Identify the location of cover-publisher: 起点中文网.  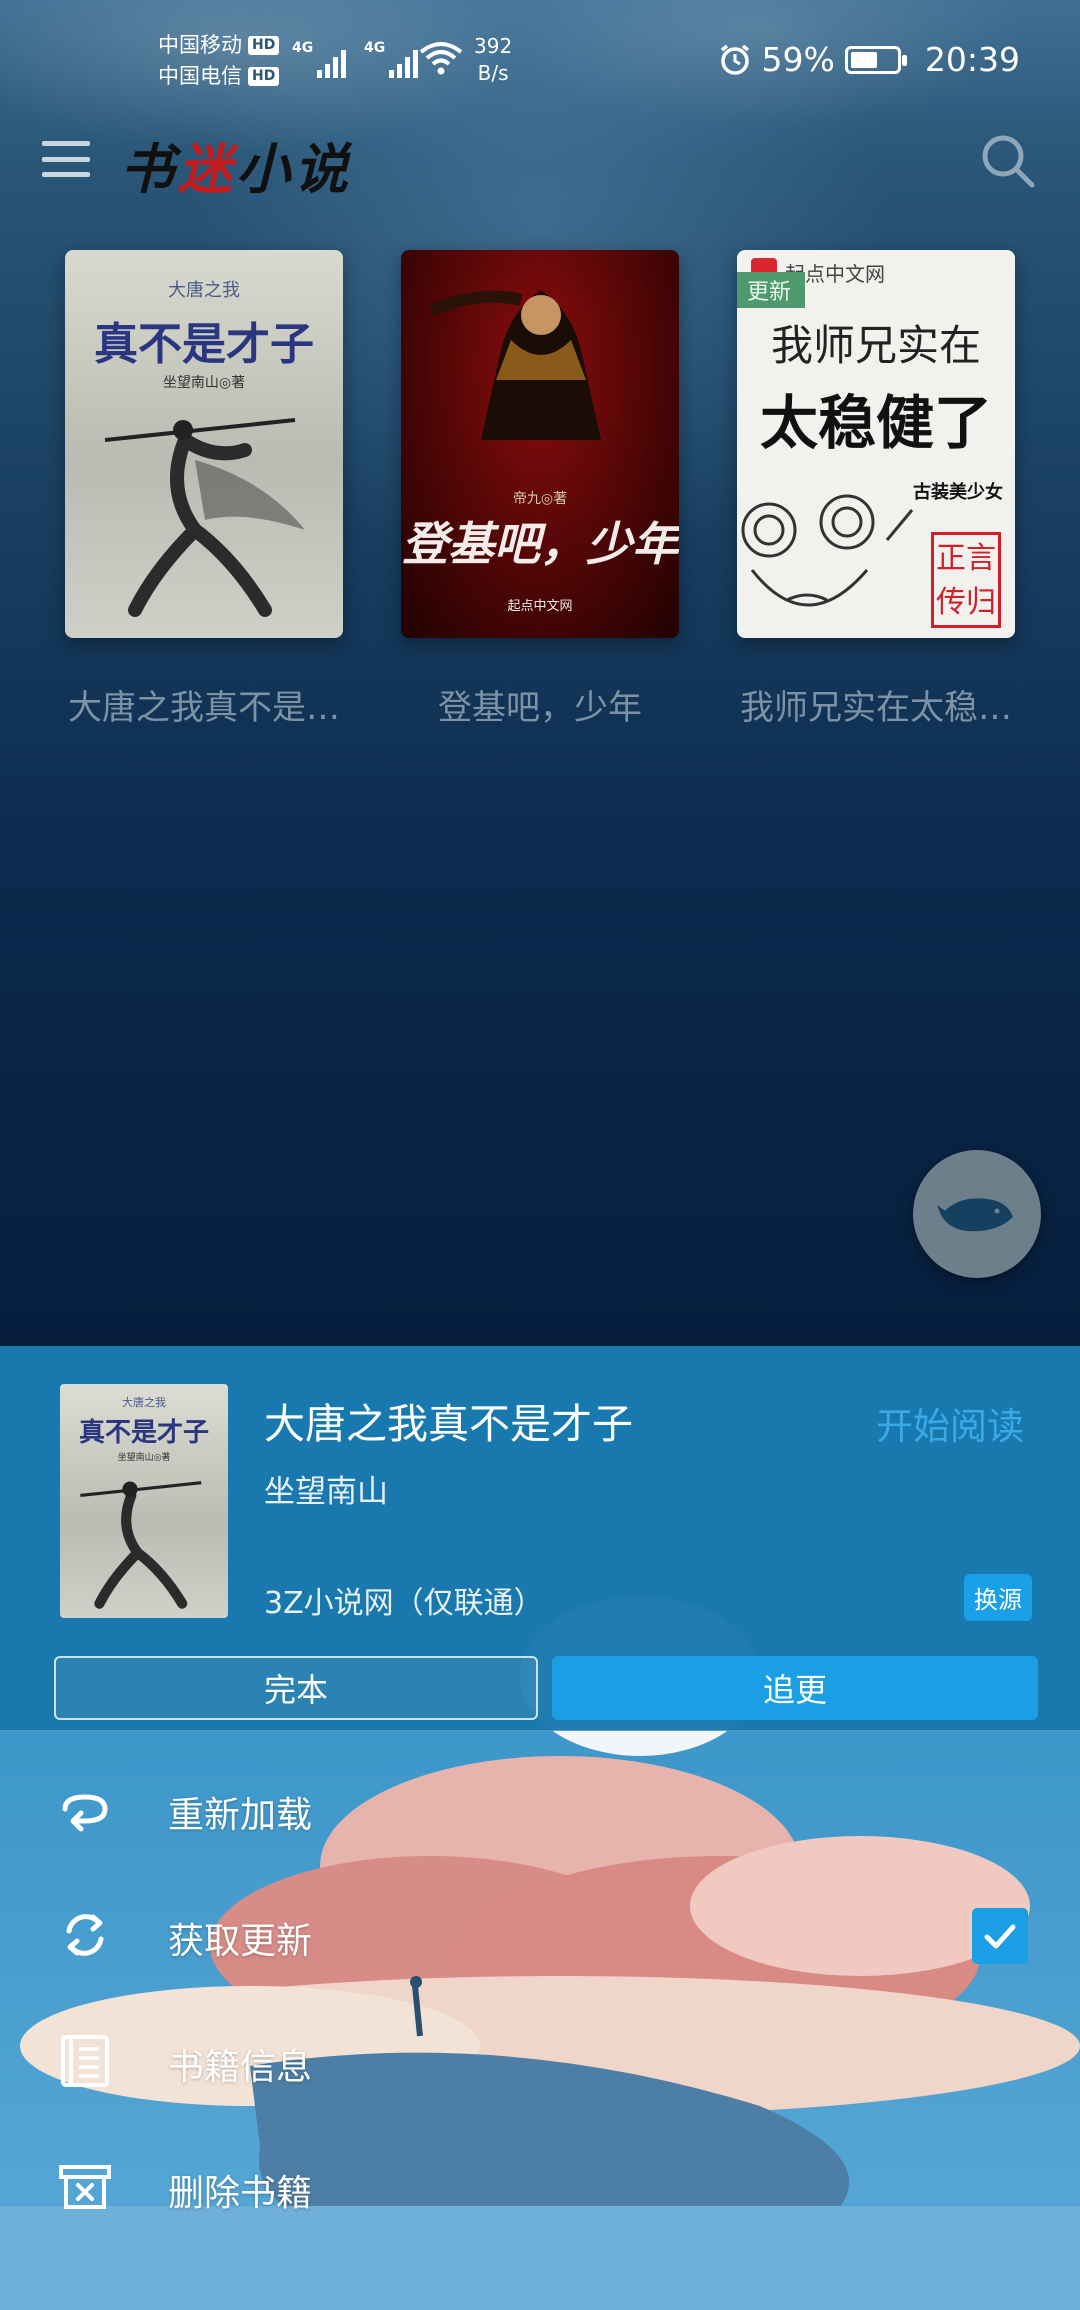
(540, 606).